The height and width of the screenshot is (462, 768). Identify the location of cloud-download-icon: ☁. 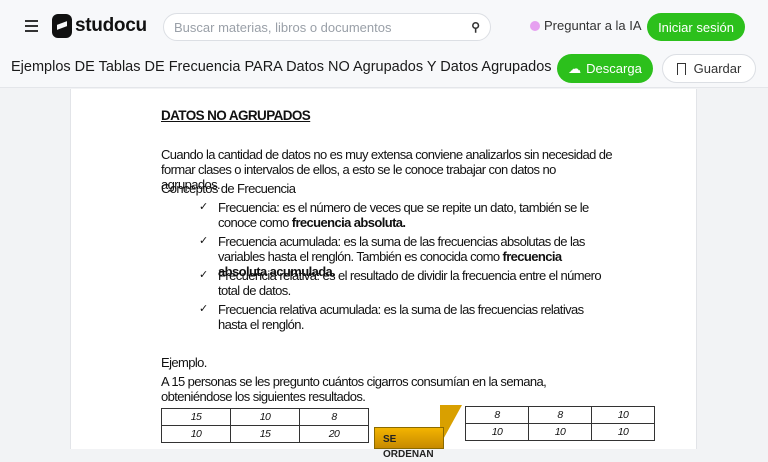
(575, 68).